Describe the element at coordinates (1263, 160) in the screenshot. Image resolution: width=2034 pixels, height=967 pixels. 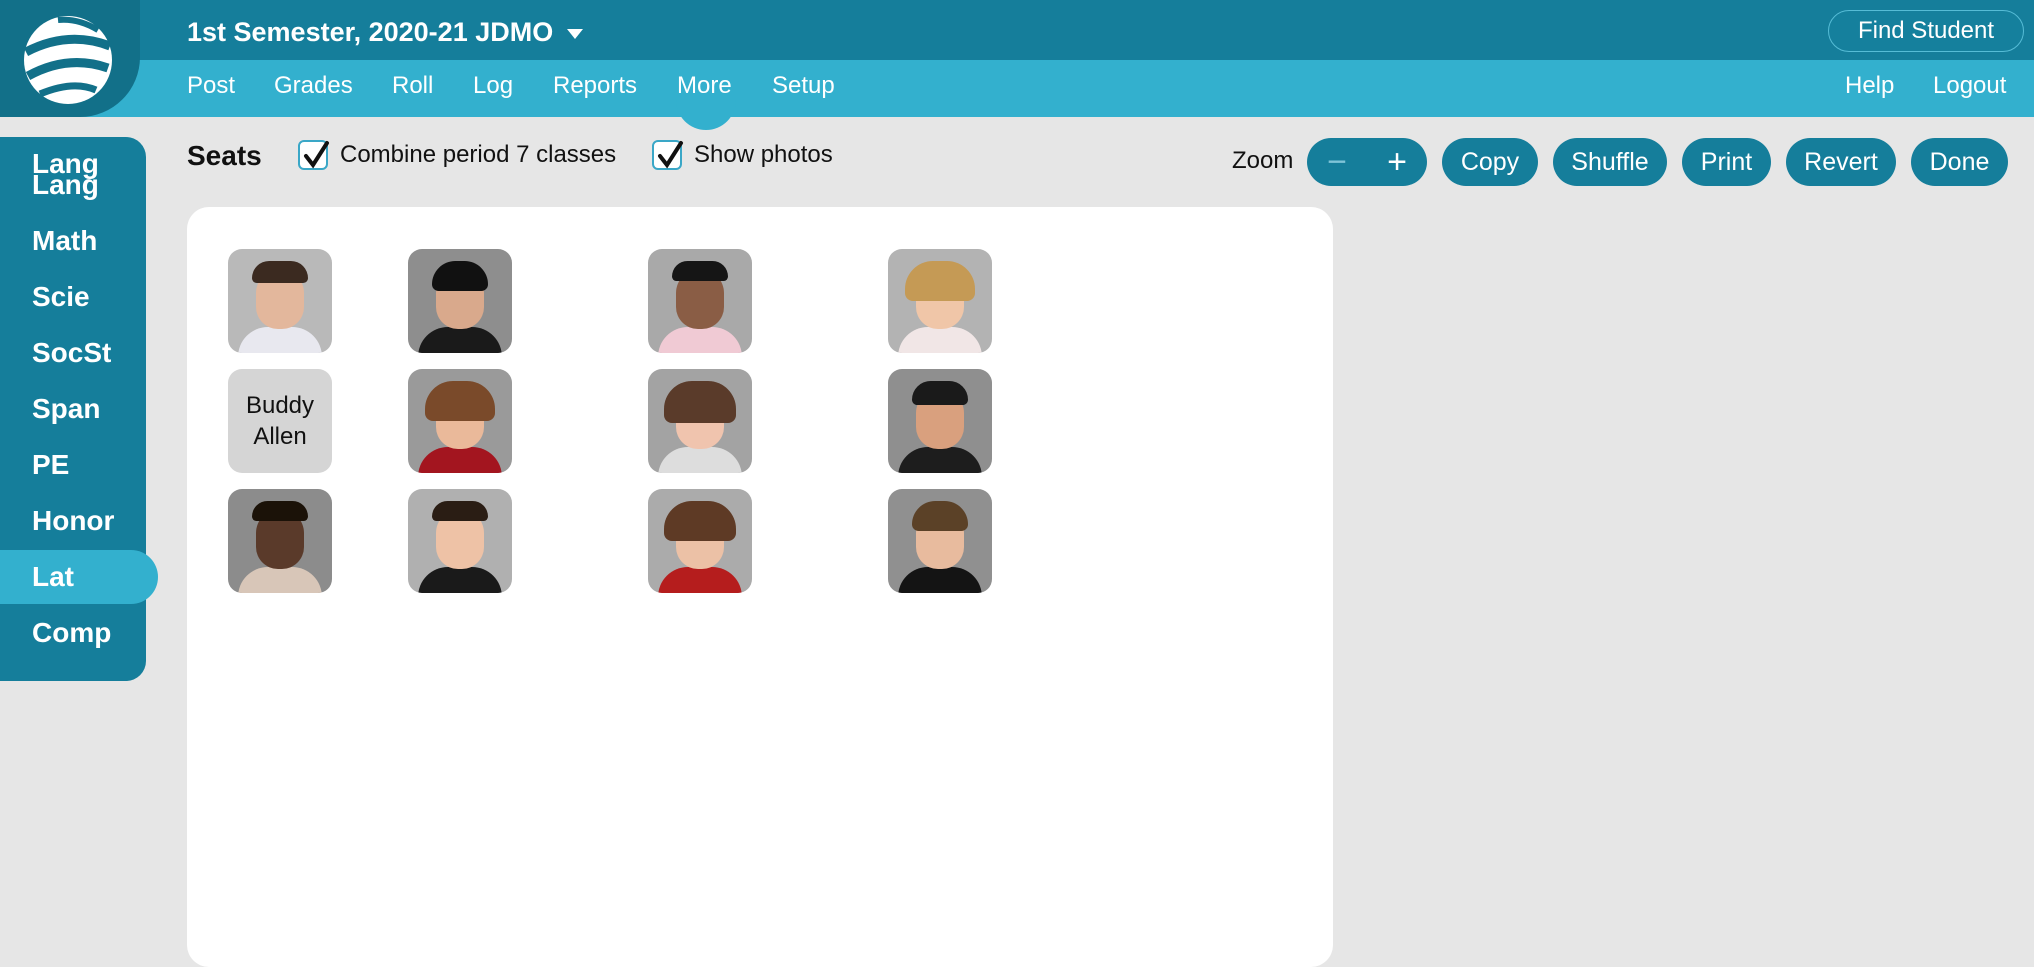
I see `zoom-label: Zoom` at that location.